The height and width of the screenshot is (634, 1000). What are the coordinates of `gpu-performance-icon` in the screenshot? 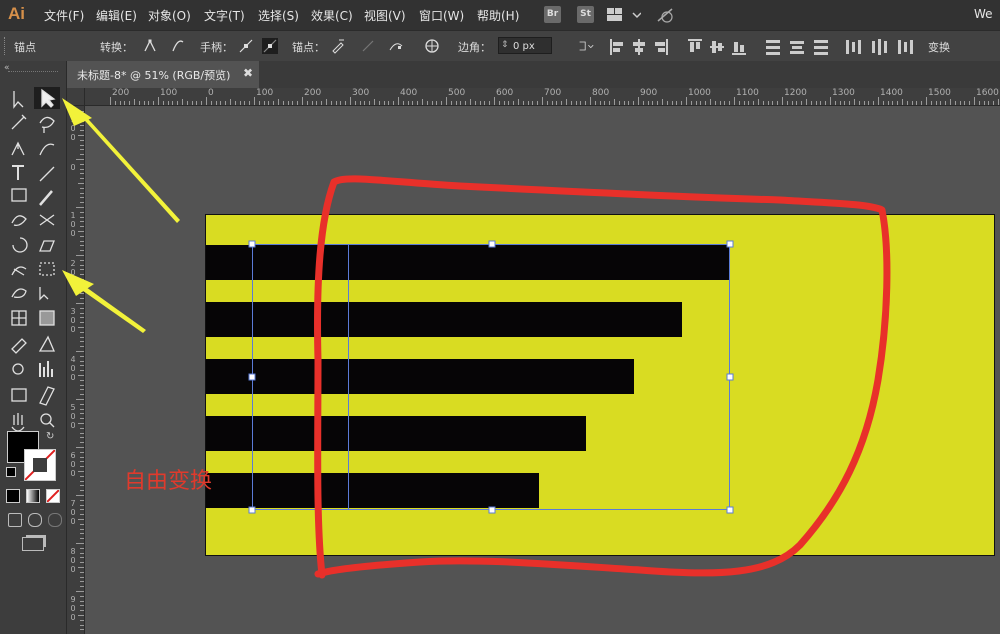 It's located at (666, 15).